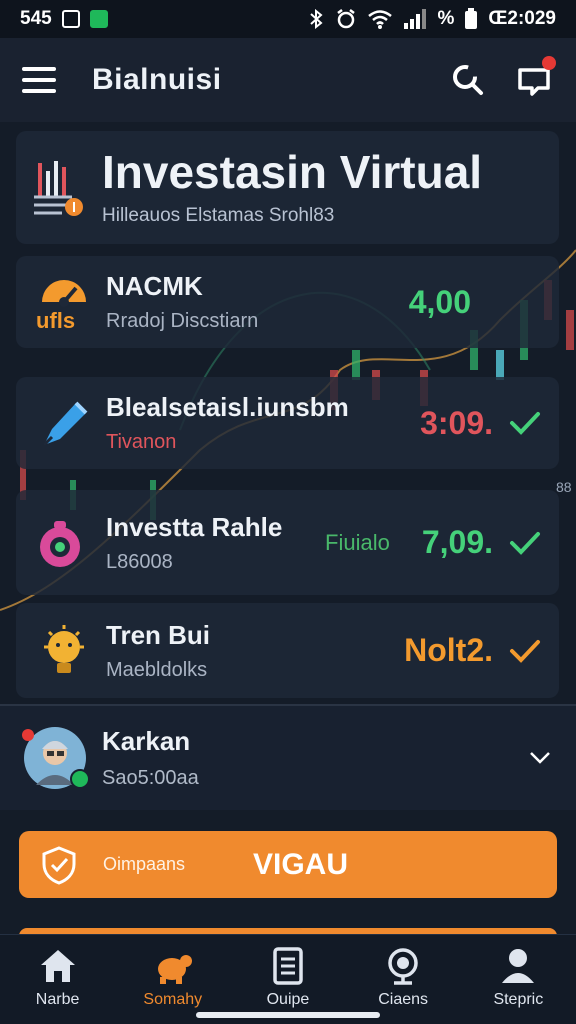 This screenshot has width=576, height=1024. Describe the element at coordinates (564, 487) in the screenshot. I see `chart-axis-label: 88` at that location.